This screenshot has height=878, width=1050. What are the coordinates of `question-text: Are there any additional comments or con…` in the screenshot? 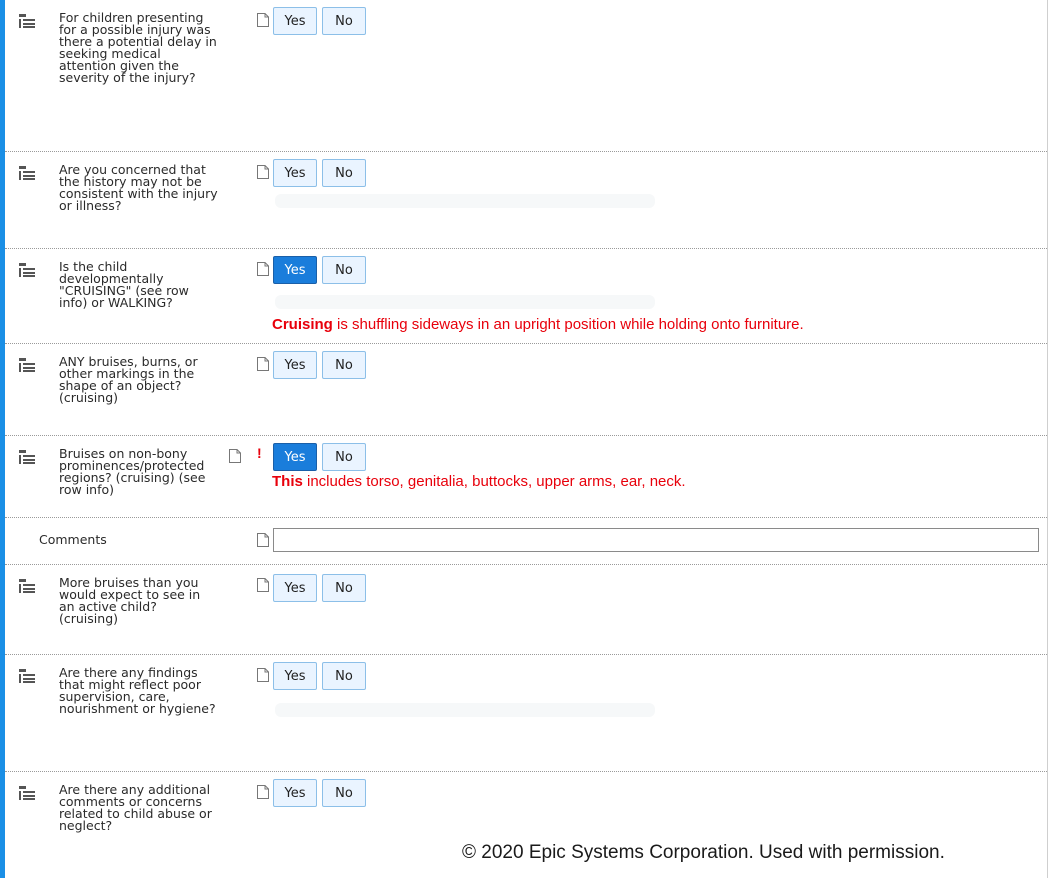 It's located at (135, 807).